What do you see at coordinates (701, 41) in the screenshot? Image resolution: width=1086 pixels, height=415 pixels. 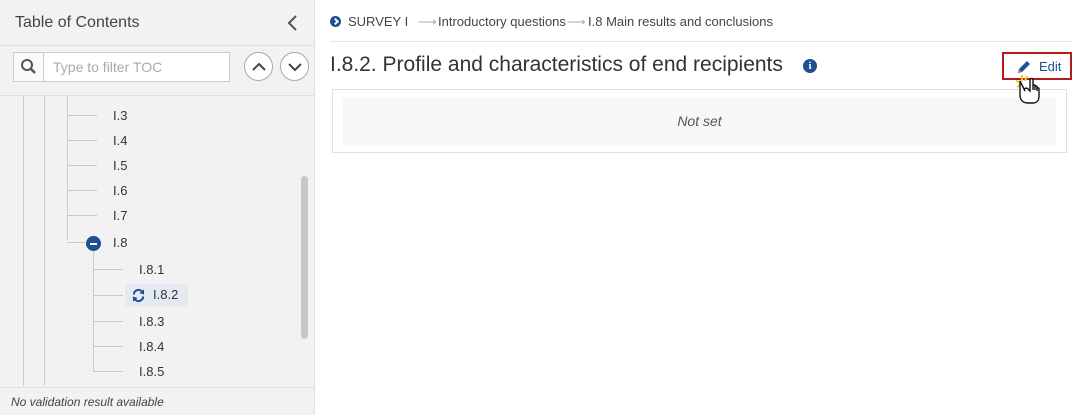 I see `header-divider` at bounding box center [701, 41].